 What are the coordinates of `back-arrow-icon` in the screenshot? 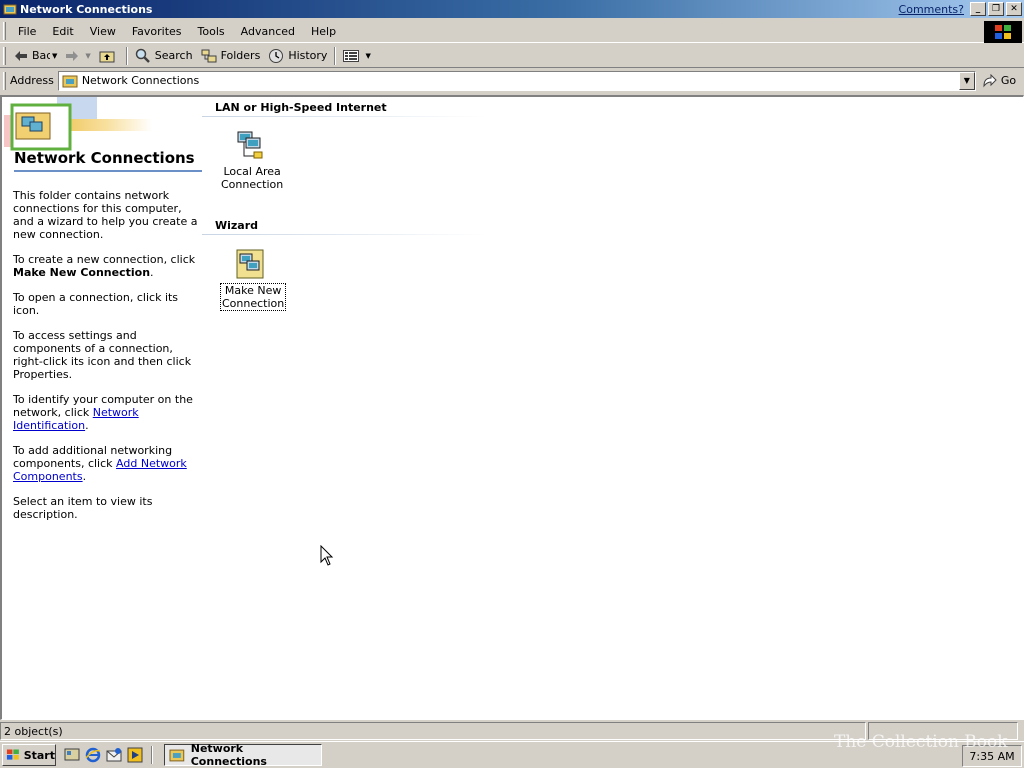 It's located at (21, 55).